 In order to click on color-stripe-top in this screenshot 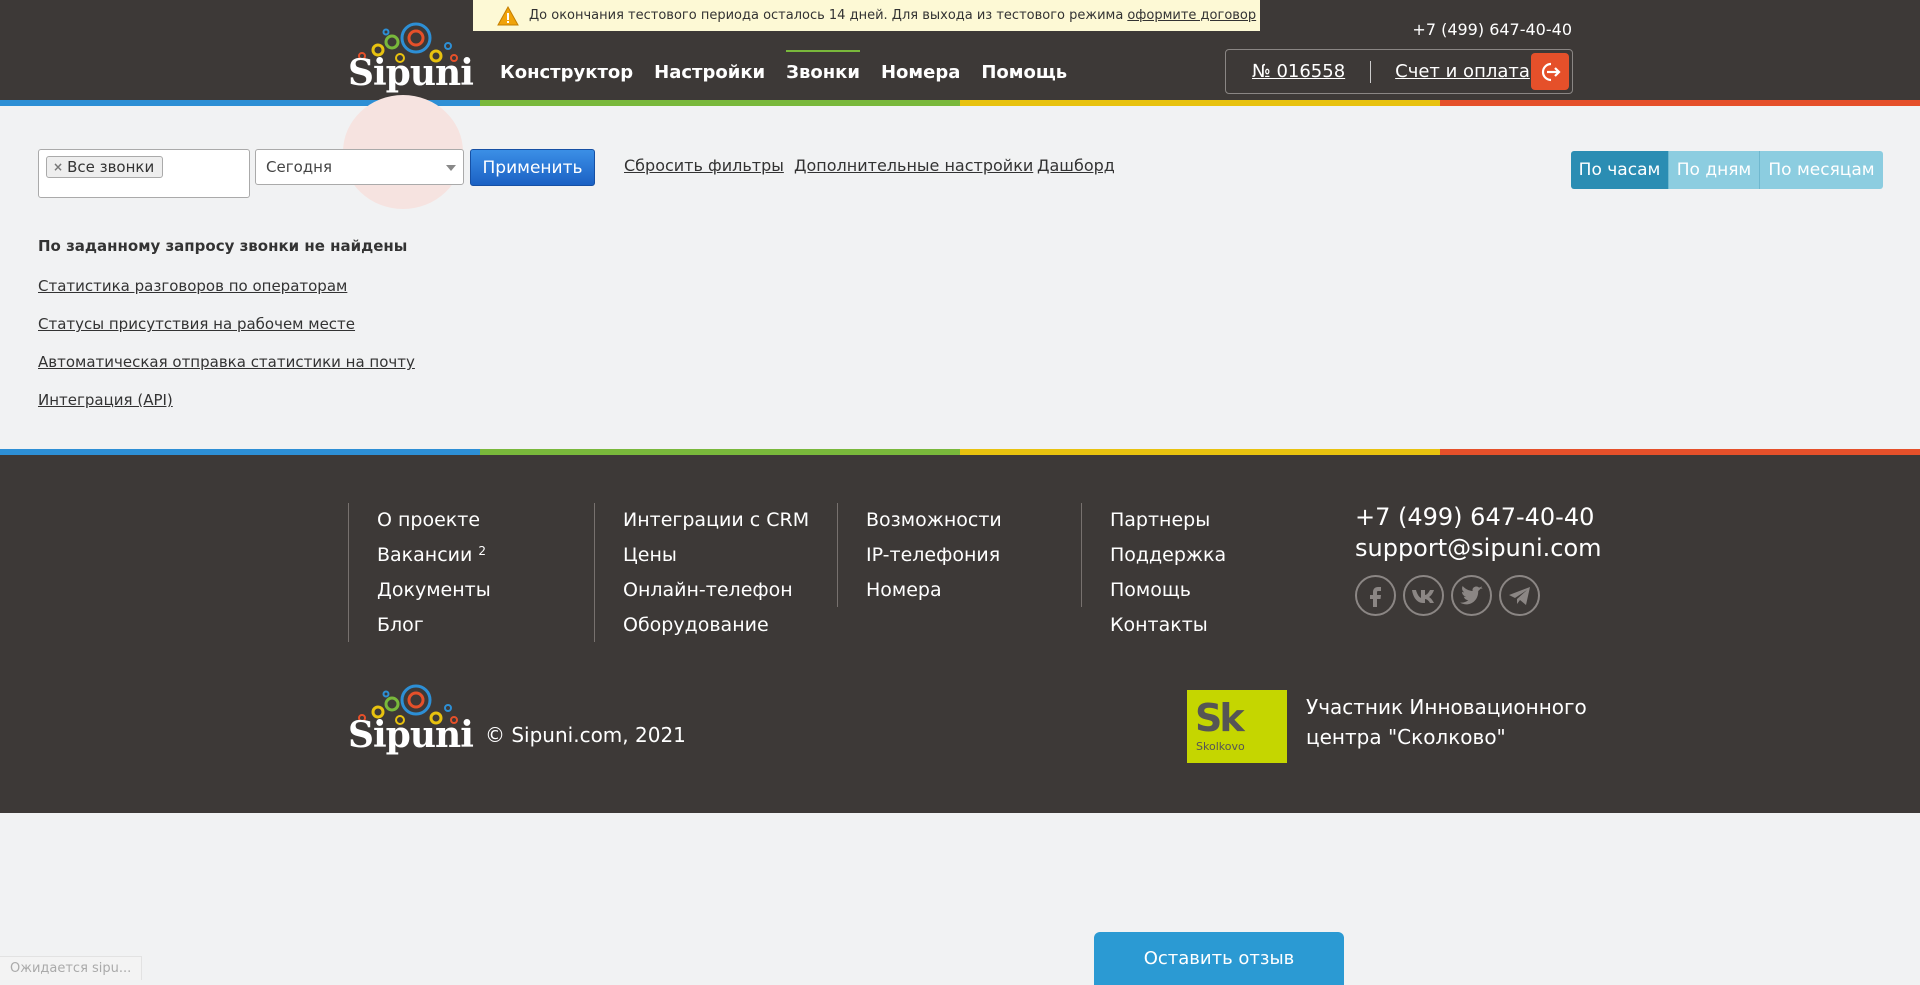, I will do `click(960, 103)`.